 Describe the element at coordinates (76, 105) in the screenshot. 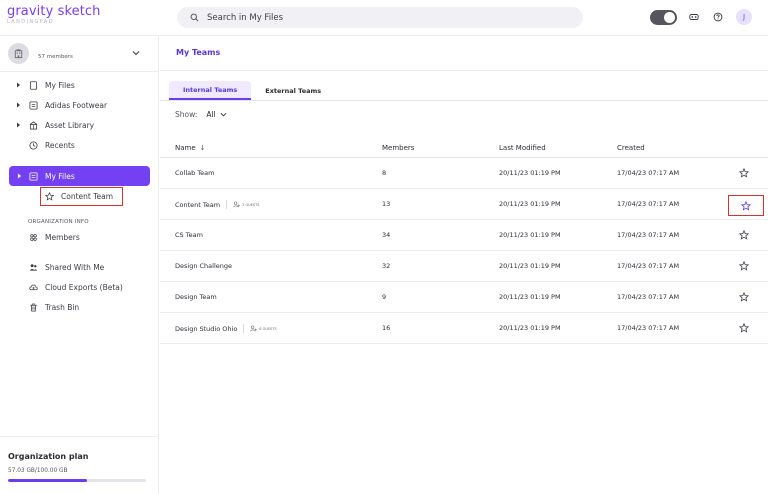

I see `sidebar-item-label: Adidas Footwear` at that location.